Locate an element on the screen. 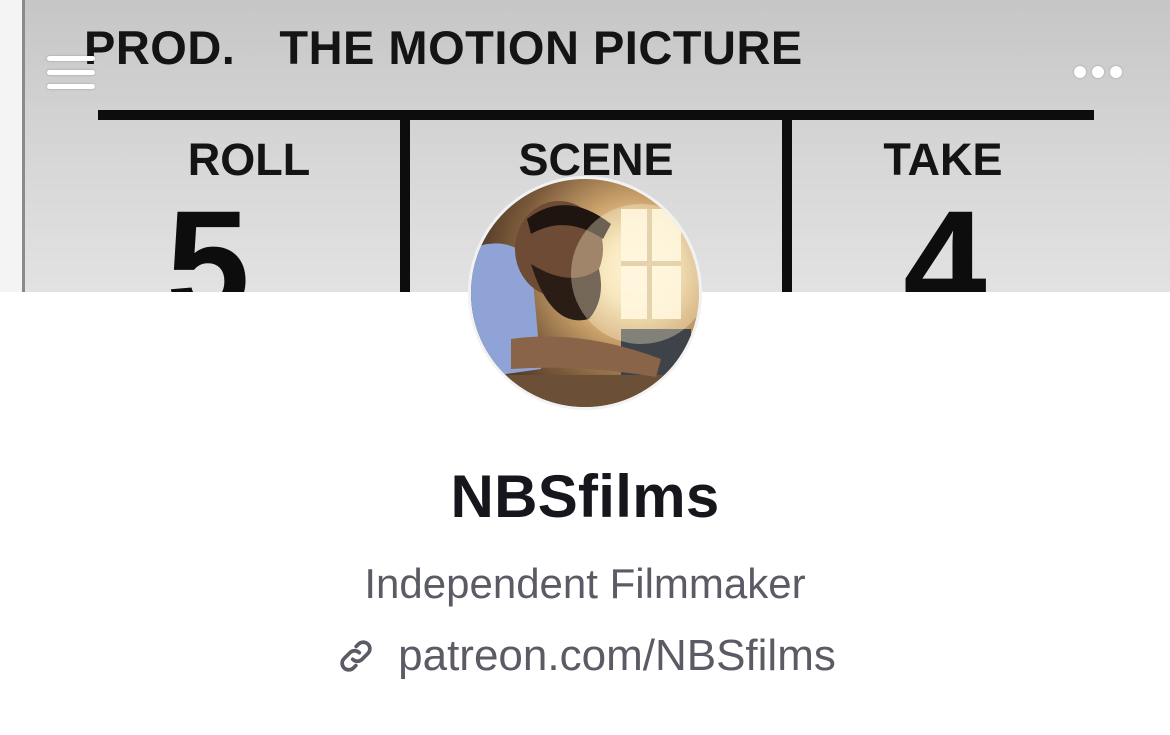 This screenshot has height=735, width=1170. slate-take-value: 4 is located at coordinates (945, 235).